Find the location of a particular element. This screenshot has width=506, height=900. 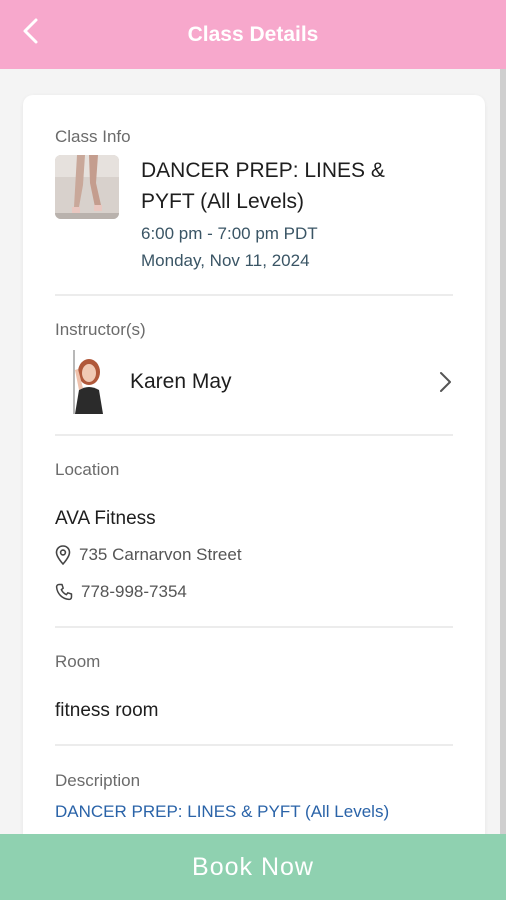

class-thumbnail is located at coordinates (87, 187).